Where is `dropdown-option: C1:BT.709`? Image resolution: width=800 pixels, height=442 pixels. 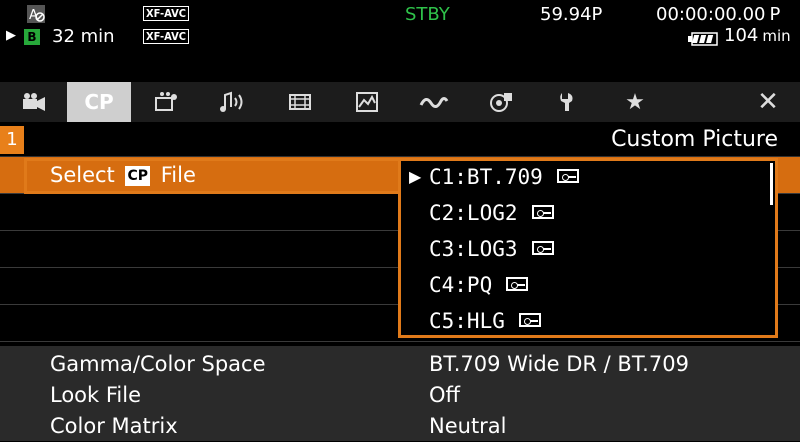
dropdown-option: C1:BT.709 is located at coordinates (504, 177).